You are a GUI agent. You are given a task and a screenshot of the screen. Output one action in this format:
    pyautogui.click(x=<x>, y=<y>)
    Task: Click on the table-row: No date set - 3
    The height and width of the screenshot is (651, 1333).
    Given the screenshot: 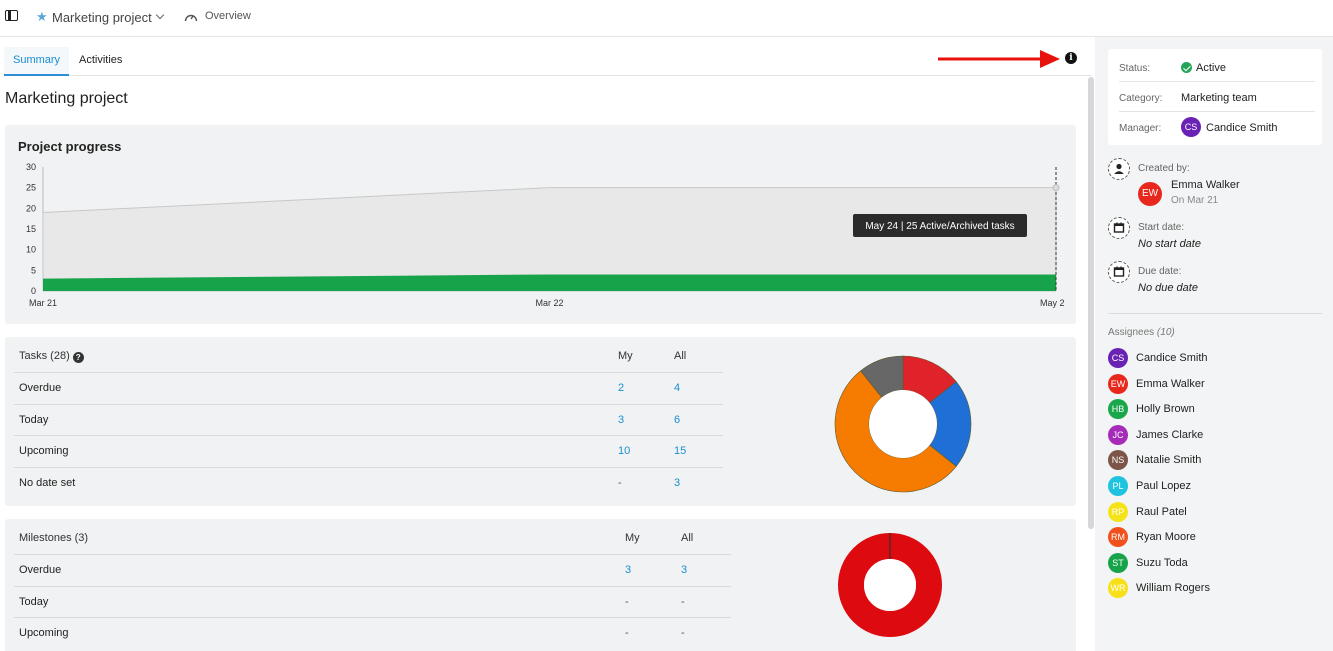 What is the action you would take?
    pyautogui.click(x=368, y=484)
    